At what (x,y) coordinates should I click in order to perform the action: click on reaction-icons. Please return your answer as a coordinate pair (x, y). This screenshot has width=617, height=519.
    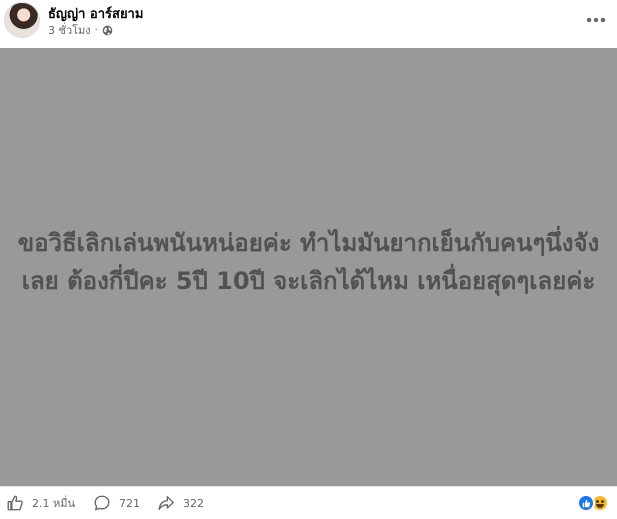
    Looking at the image, I should click on (595, 504).